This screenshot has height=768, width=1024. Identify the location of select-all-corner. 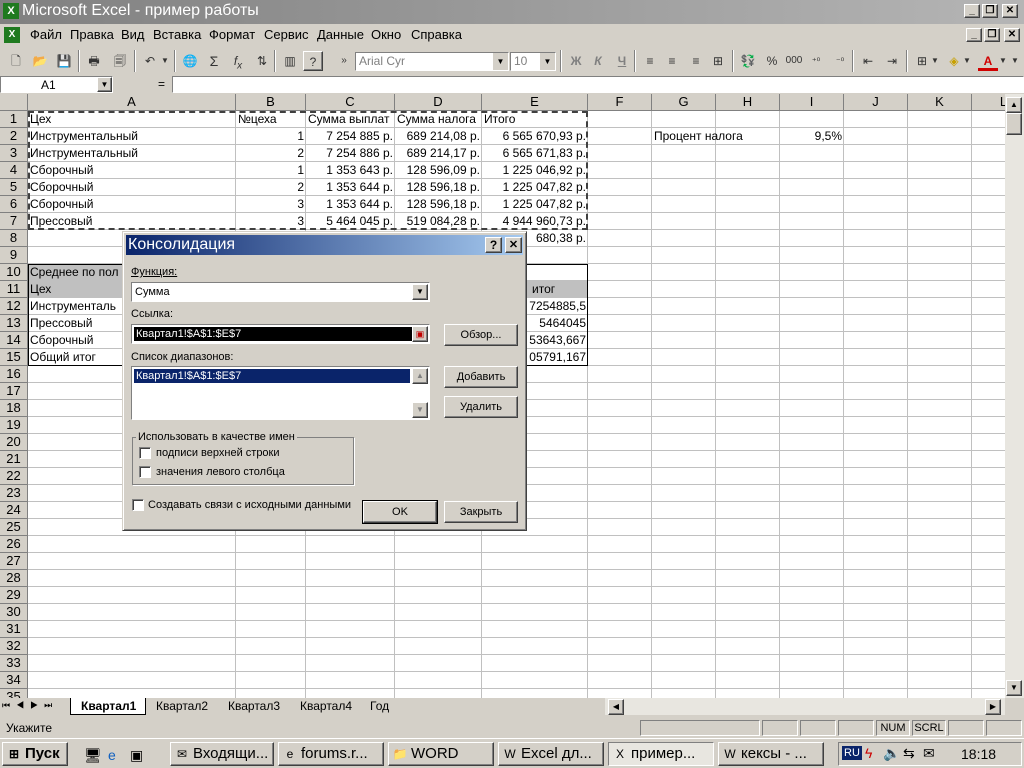
(14, 102).